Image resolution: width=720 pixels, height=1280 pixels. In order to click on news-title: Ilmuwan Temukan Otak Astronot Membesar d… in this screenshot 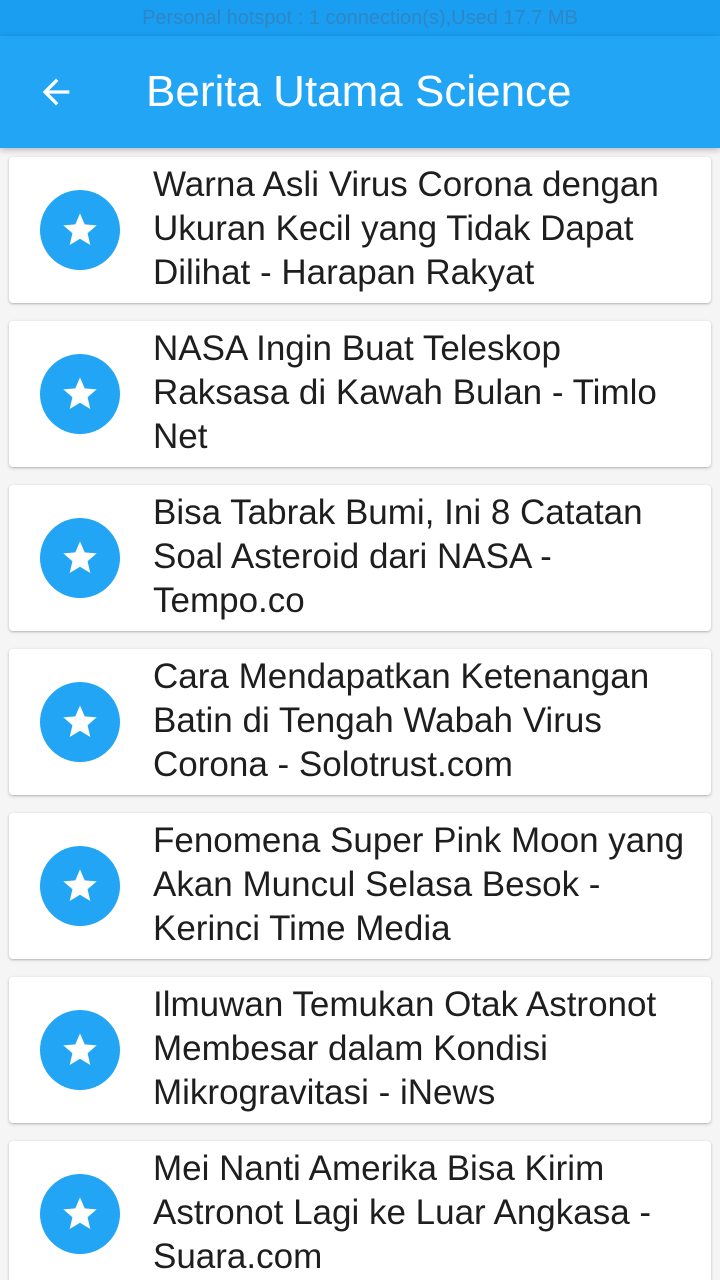, I will do `click(405, 1048)`.